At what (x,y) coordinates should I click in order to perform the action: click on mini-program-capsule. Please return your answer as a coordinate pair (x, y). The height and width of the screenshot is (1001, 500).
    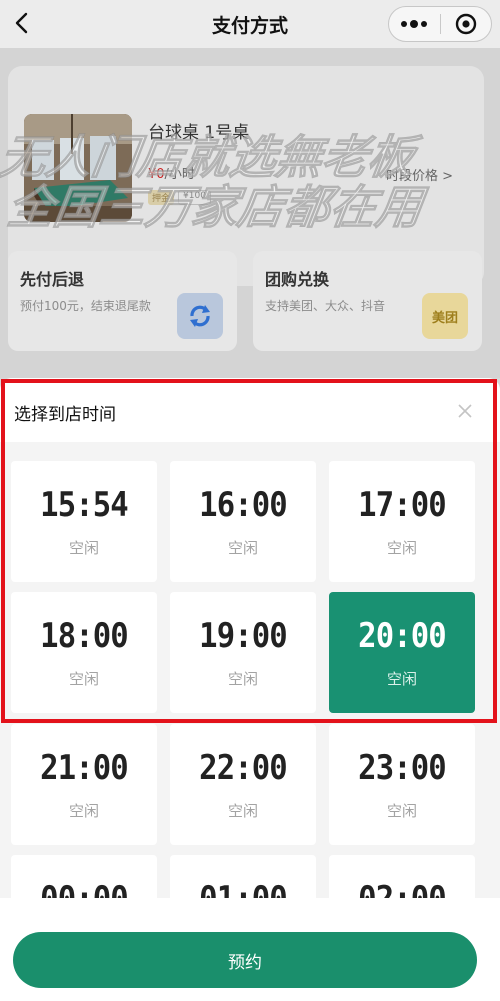
    Looking at the image, I should click on (440, 24).